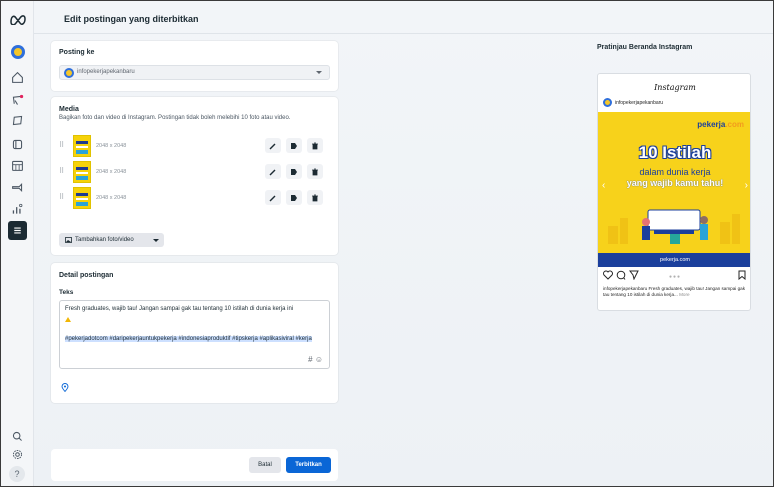  I want to click on post-footer-bar: pekerja.com, so click(674, 260).